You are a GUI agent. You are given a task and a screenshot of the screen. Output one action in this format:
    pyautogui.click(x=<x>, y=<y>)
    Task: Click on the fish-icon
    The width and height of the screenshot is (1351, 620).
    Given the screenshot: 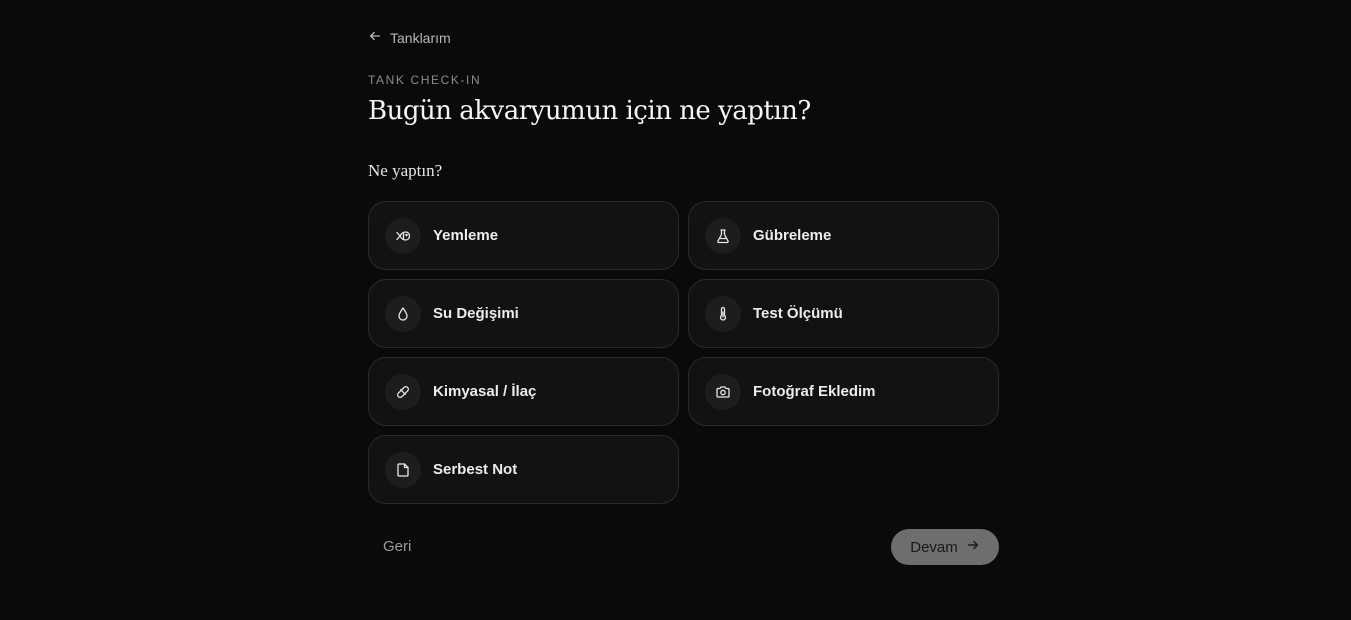 What is the action you would take?
    pyautogui.click(x=403, y=235)
    